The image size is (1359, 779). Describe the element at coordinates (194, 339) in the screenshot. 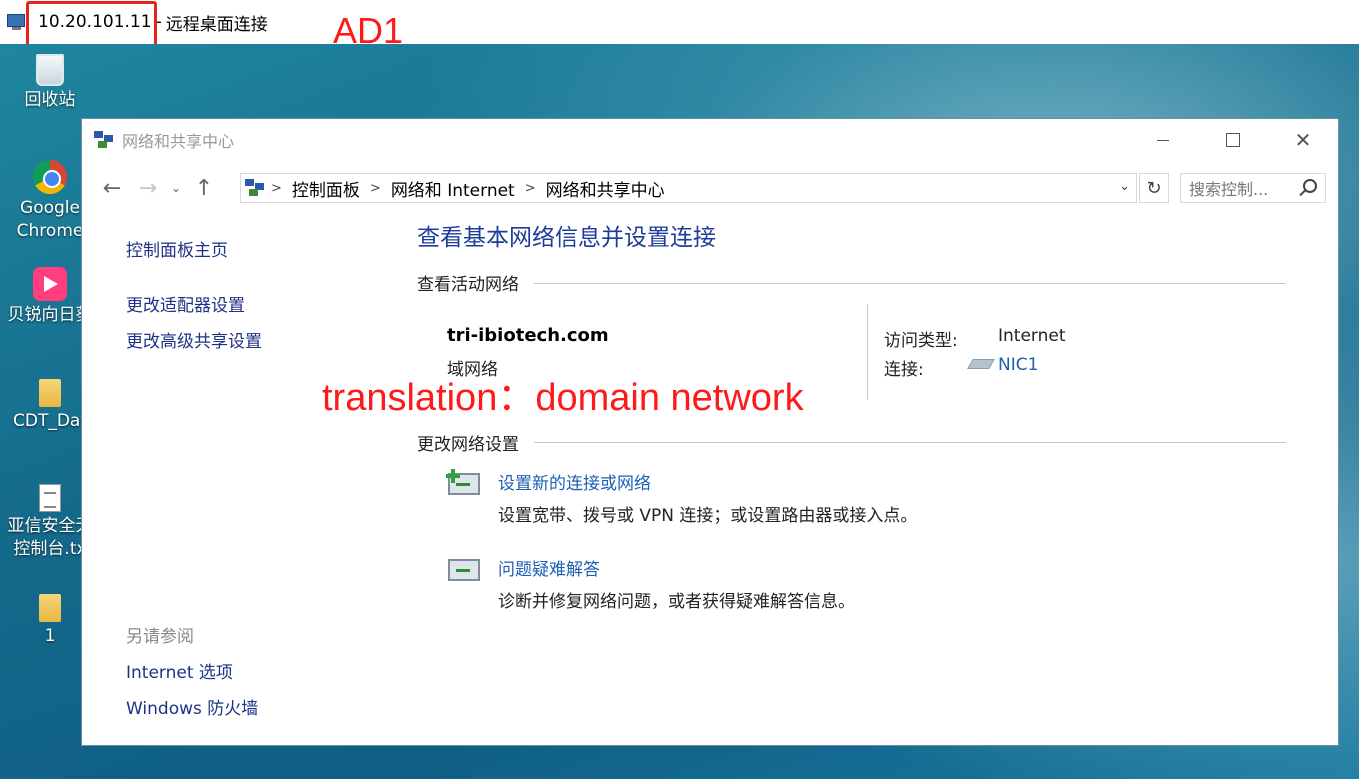

I see `sidebar-change-advanced-sharing: 更改高级共享设置` at that location.